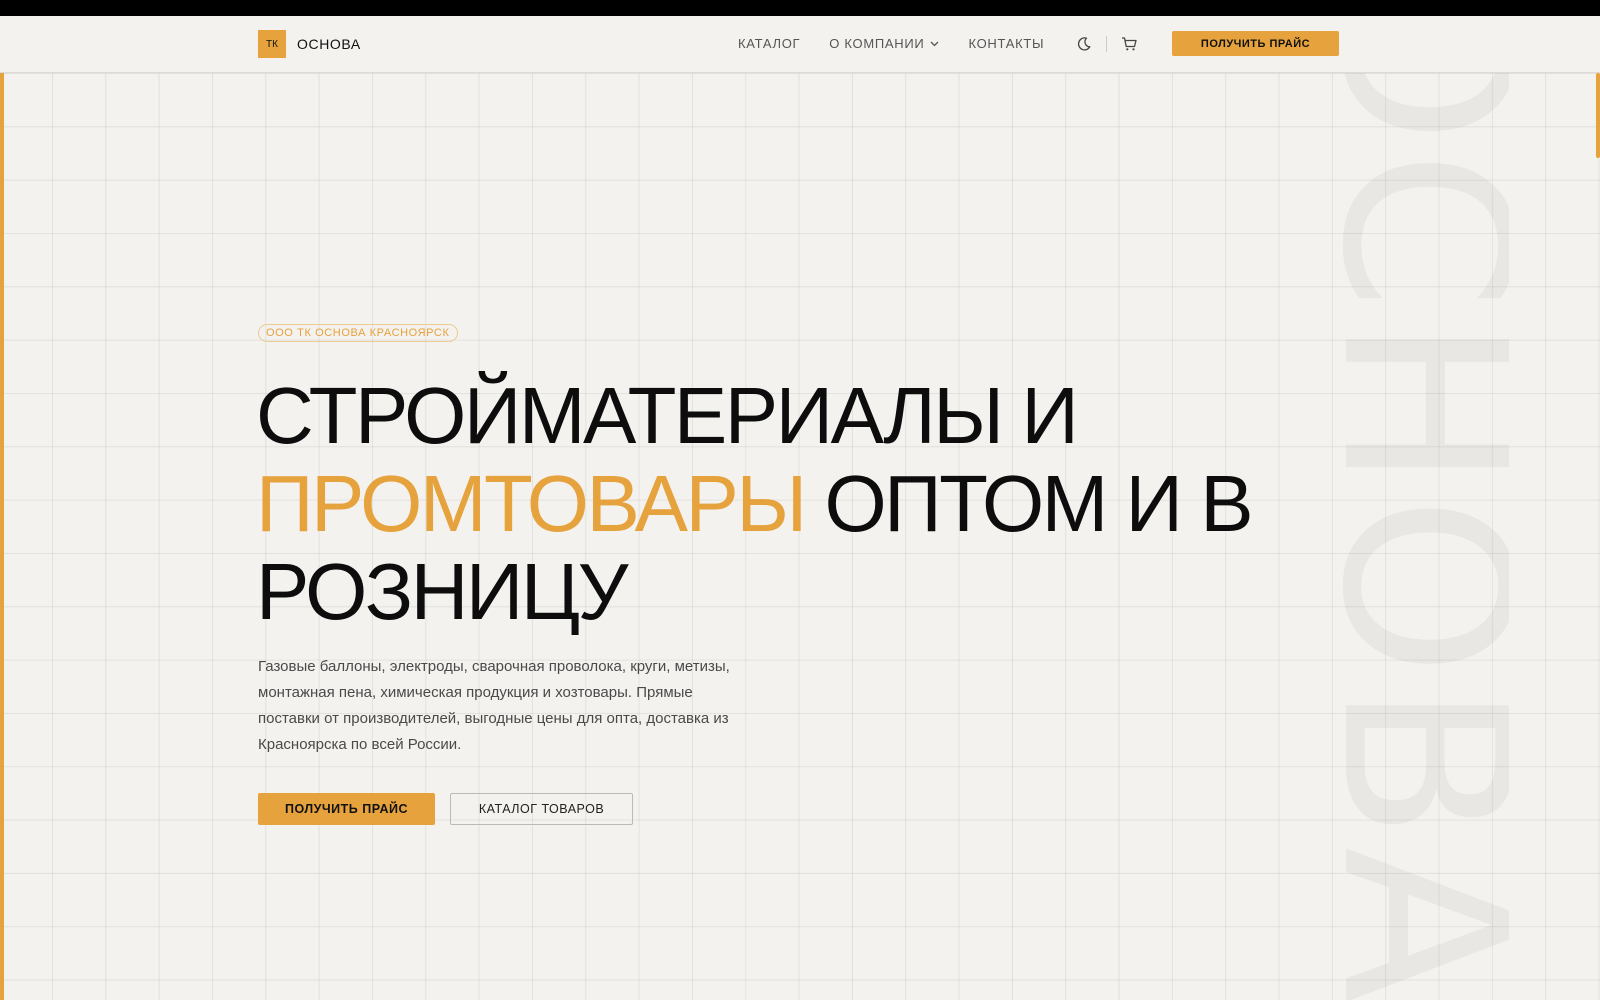 This screenshot has height=1000, width=1600. I want to click on header-icons, so click(1106, 44).